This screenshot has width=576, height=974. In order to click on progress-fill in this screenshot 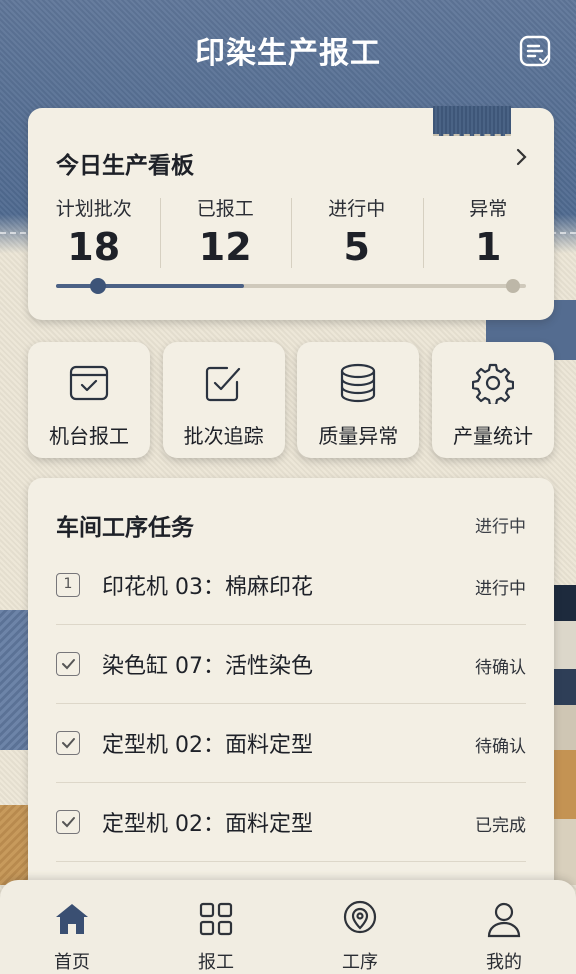, I will do `click(150, 286)`.